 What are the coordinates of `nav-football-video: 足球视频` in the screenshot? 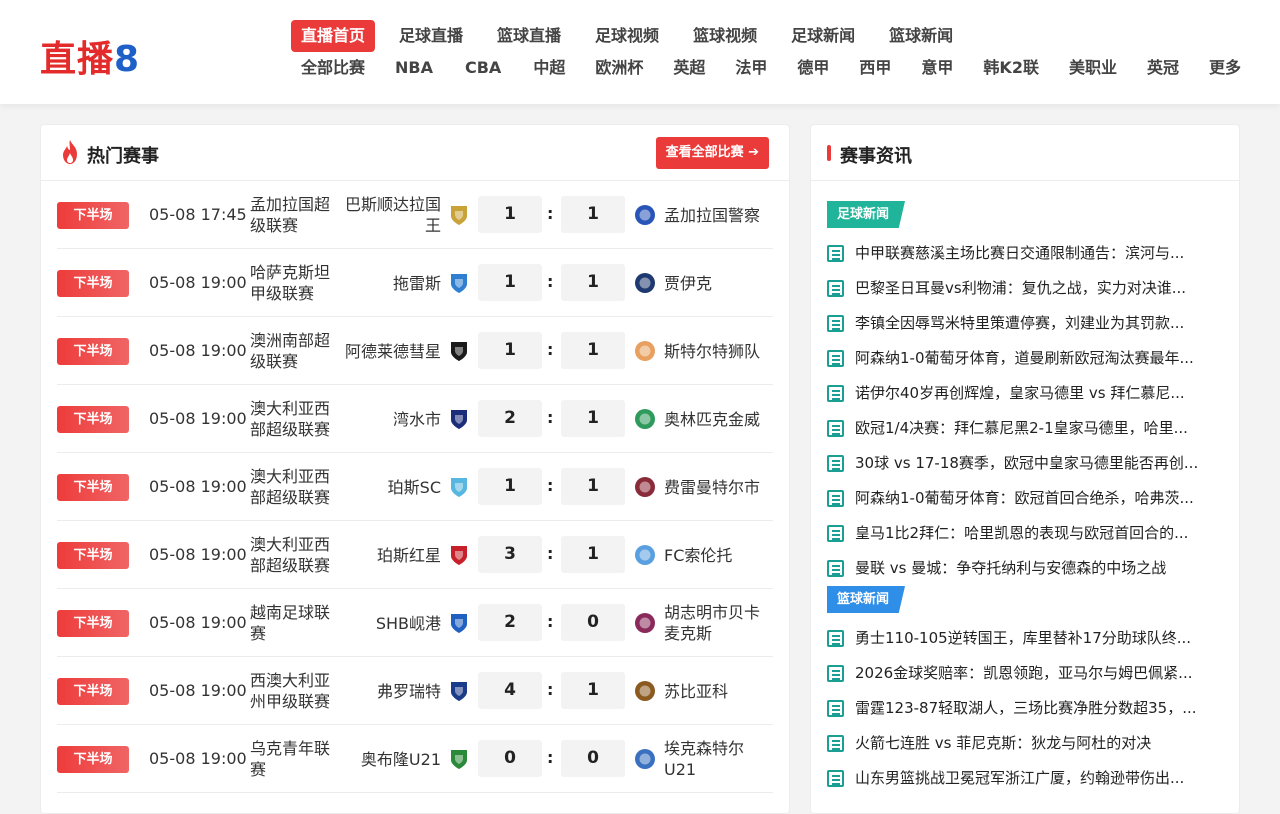 It's located at (627, 36).